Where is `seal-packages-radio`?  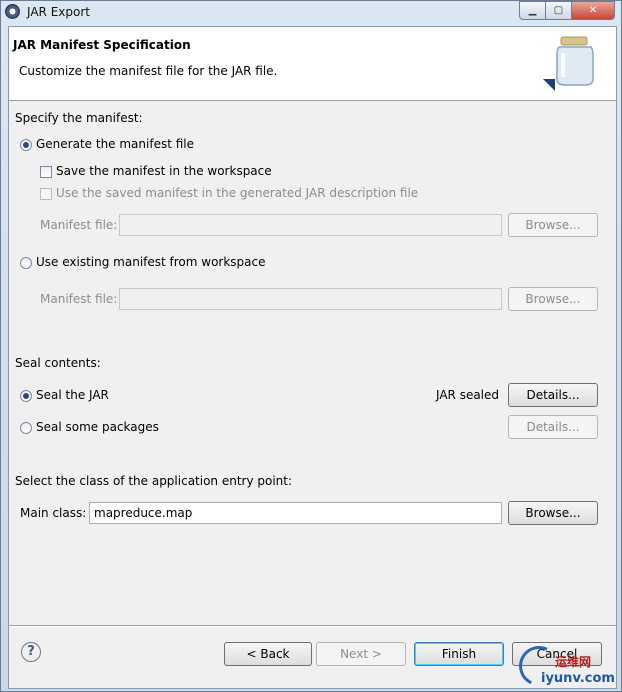
seal-packages-radio is located at coordinates (26, 428).